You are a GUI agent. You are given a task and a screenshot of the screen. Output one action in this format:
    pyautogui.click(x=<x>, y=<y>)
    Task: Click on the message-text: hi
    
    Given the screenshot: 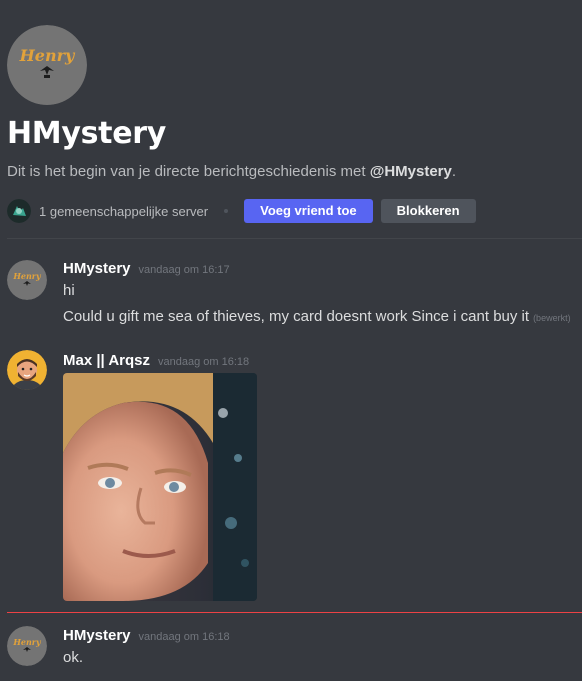 What is the action you would take?
    pyautogui.click(x=69, y=290)
    